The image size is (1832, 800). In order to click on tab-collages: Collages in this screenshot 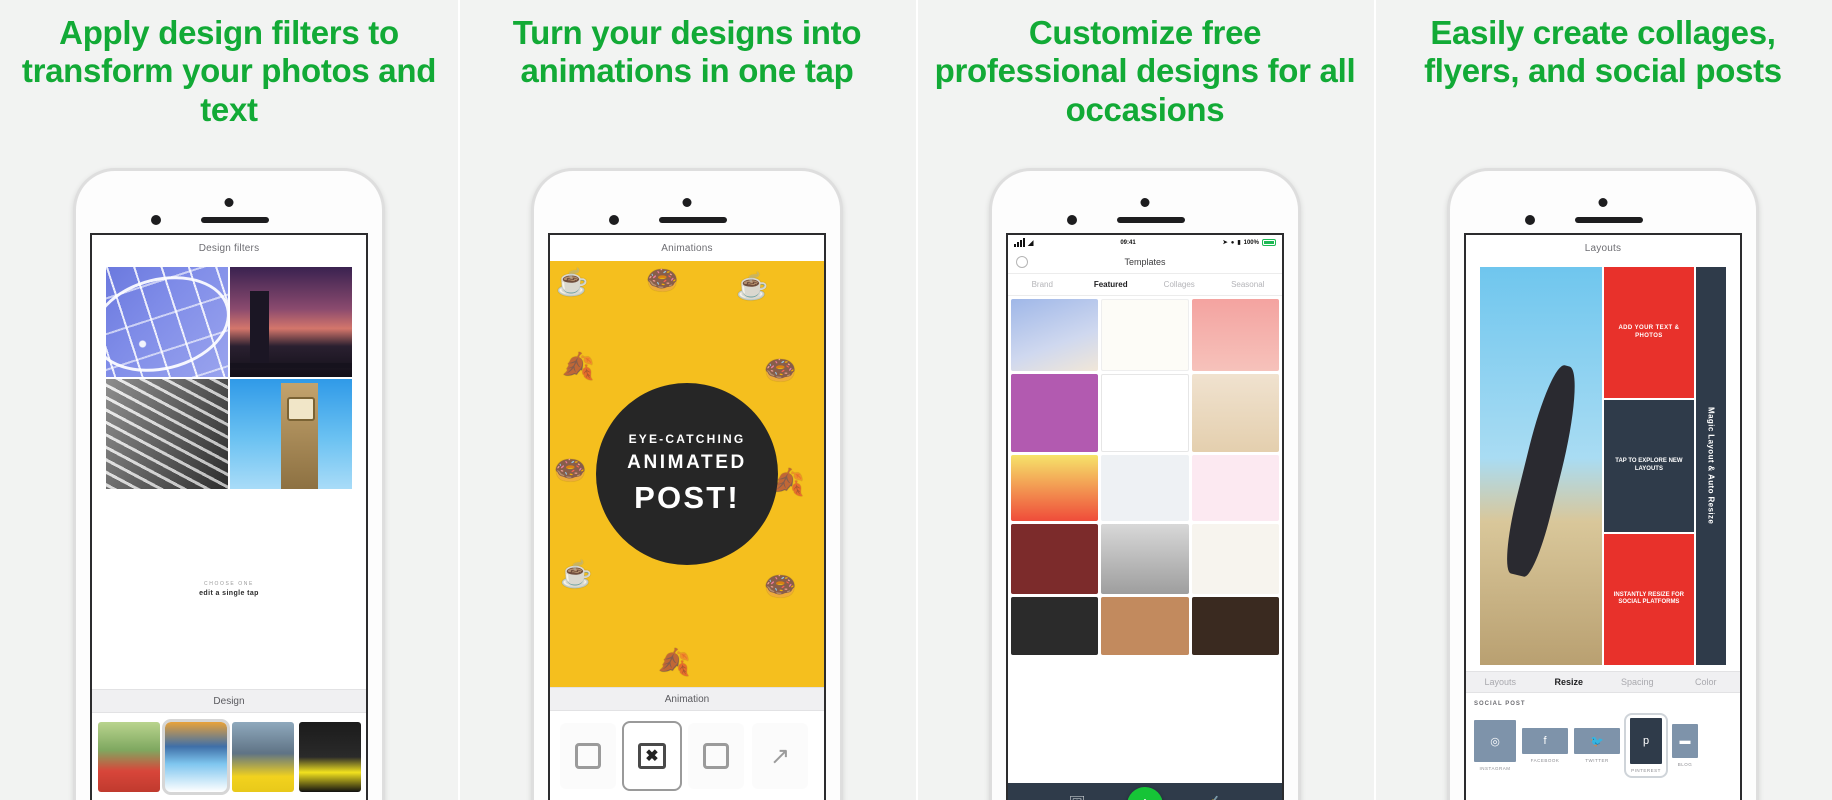, I will do `click(1179, 284)`.